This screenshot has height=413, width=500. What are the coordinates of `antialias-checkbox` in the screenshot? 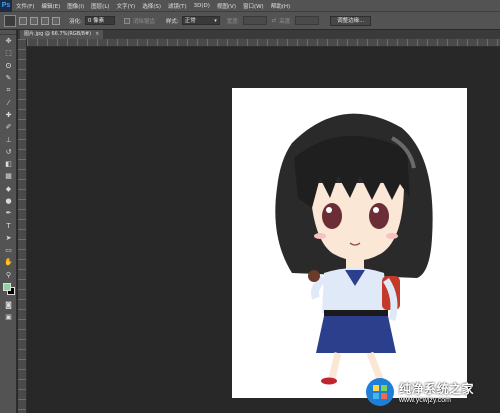 It's located at (126, 20).